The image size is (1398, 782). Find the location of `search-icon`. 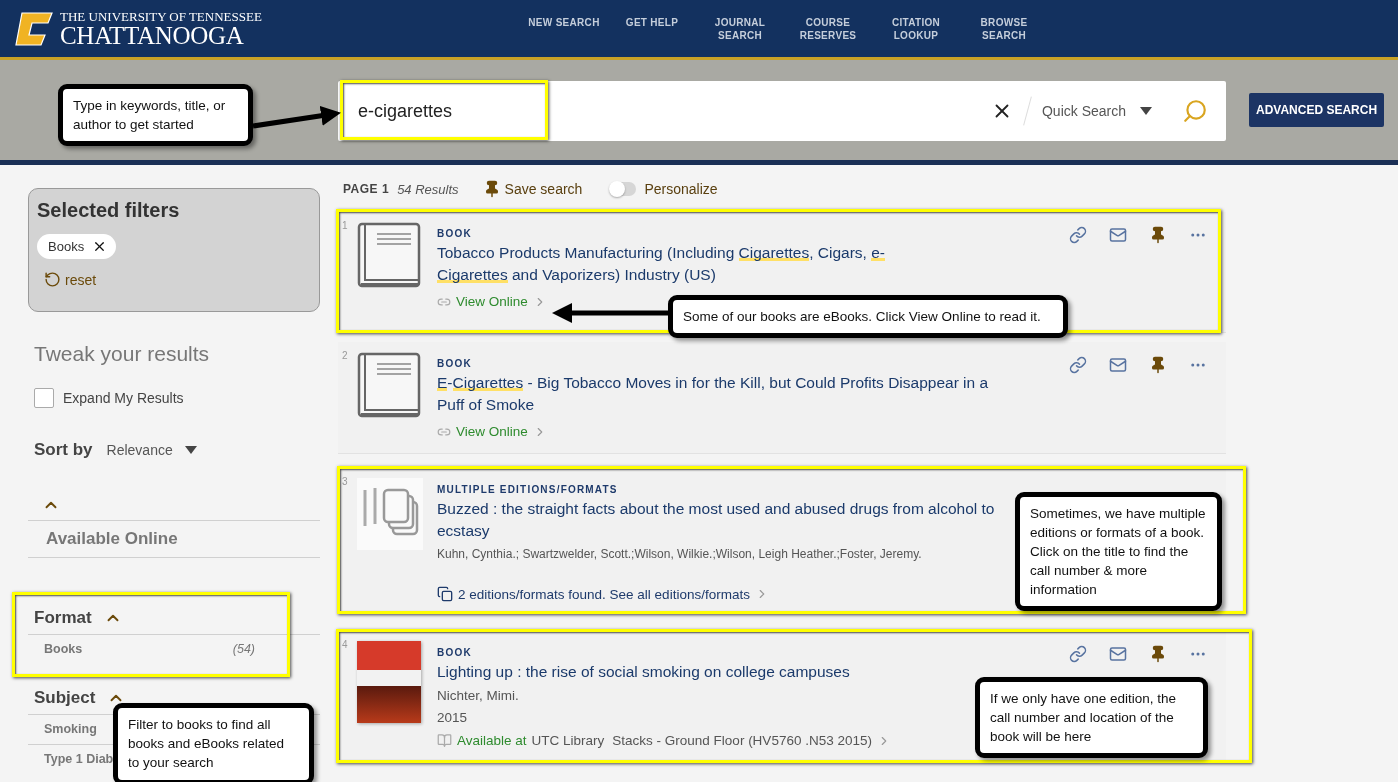

search-icon is located at coordinates (1195, 111).